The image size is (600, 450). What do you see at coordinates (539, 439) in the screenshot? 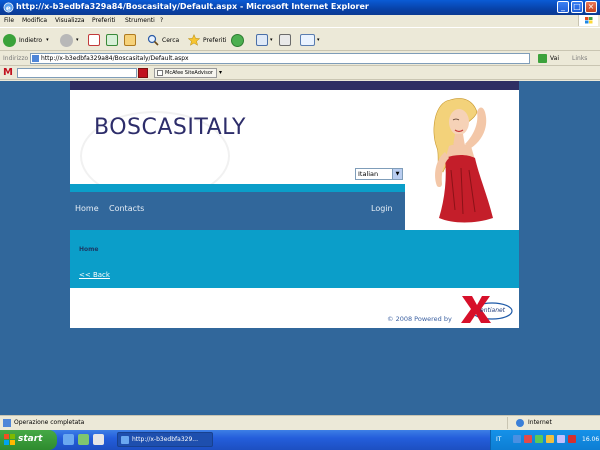
I see `volume-icon` at bounding box center [539, 439].